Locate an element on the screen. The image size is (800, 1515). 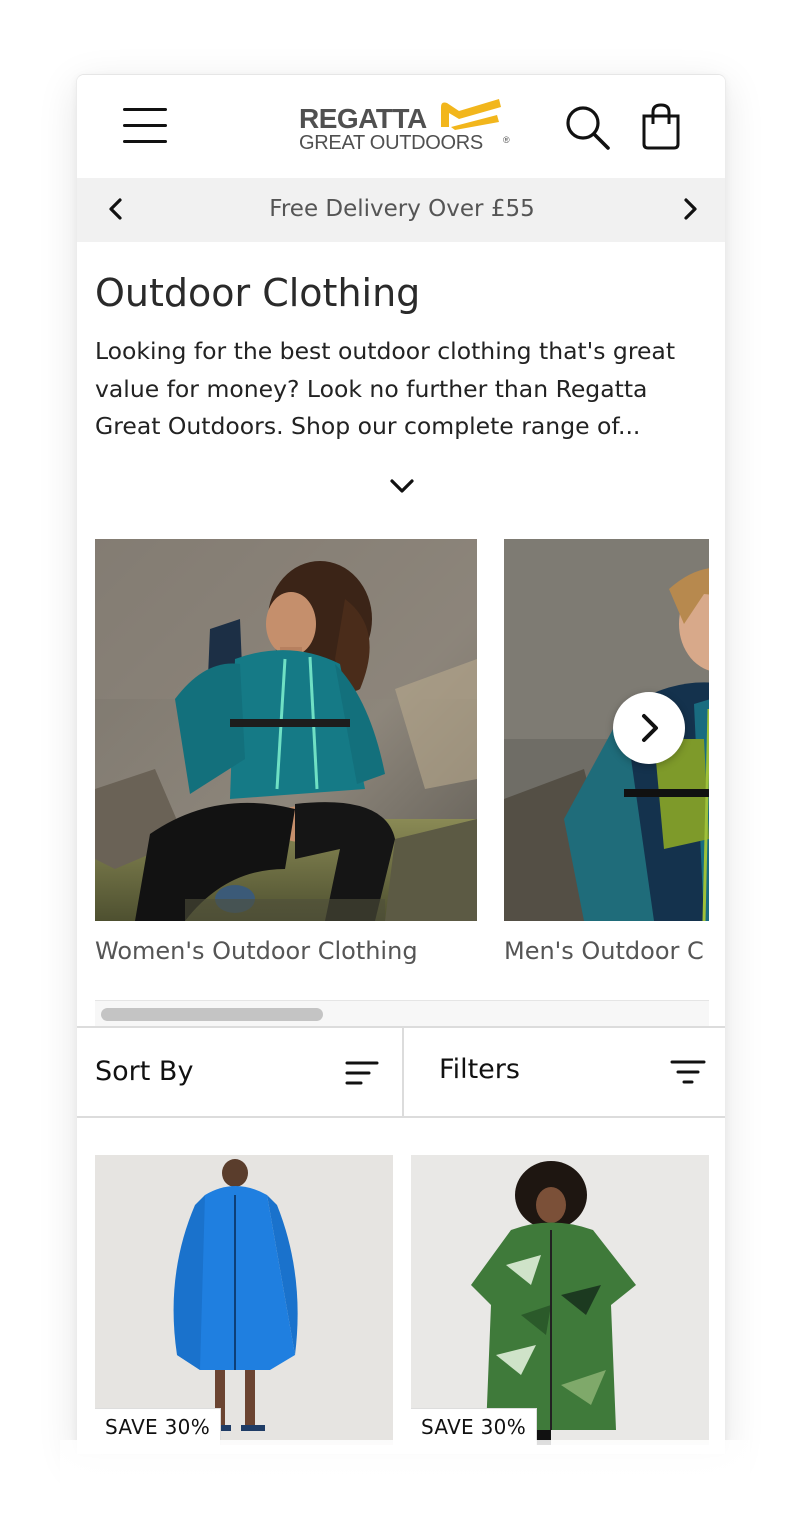
logo-tagline: GREAT OUTDOORS is located at coordinates (391, 143).